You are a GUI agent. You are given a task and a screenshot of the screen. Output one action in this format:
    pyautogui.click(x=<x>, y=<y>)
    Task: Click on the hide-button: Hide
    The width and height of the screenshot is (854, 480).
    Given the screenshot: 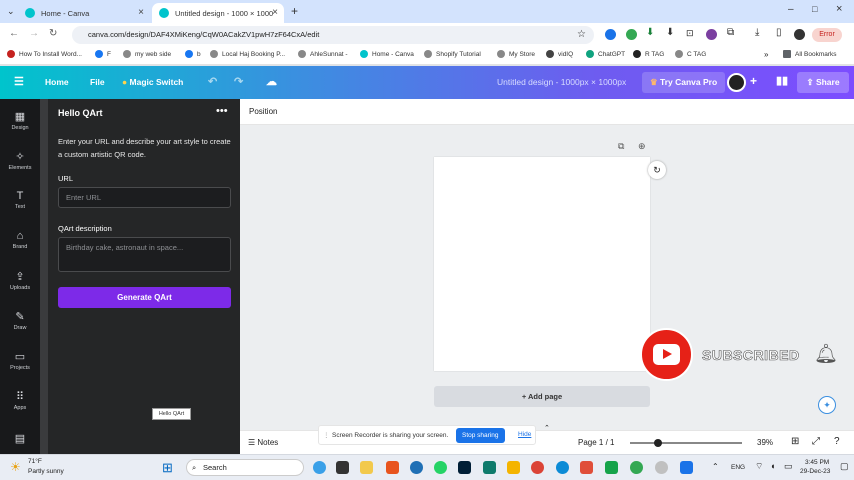 What is the action you would take?
    pyautogui.click(x=524, y=434)
    